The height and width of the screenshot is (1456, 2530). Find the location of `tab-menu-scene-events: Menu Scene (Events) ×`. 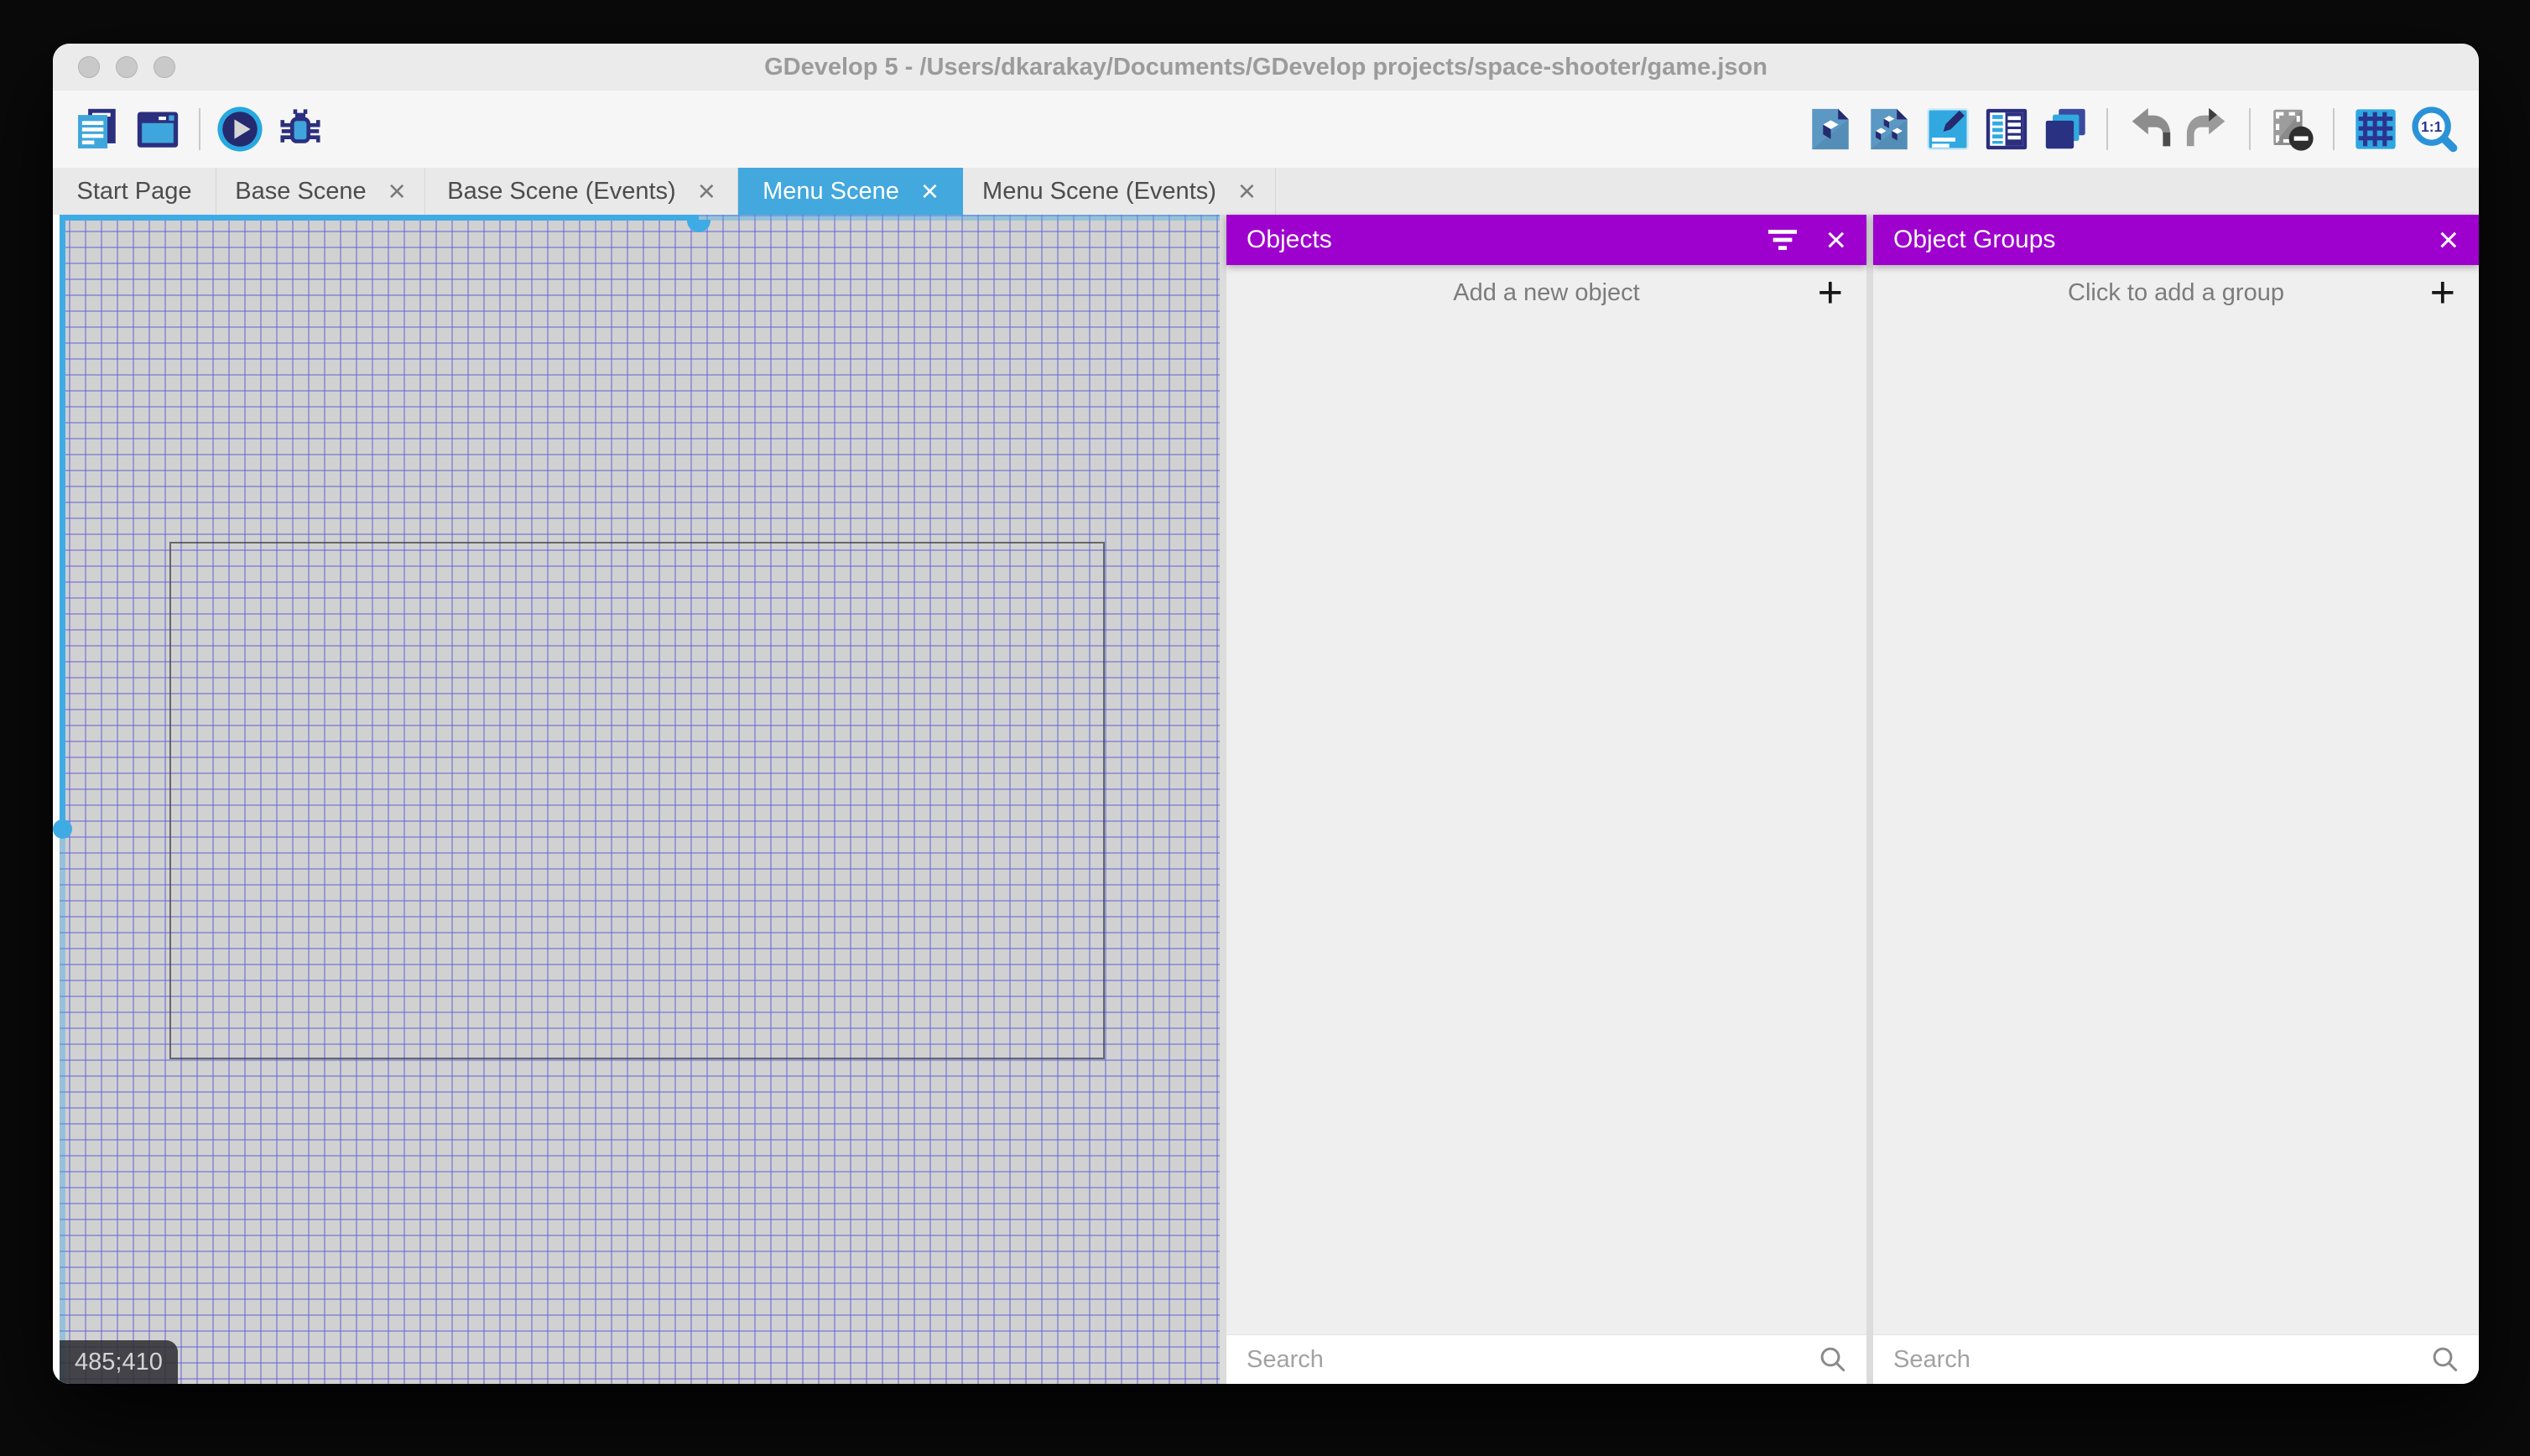

tab-menu-scene-events: Menu Scene (Events) × is located at coordinates (1119, 191).